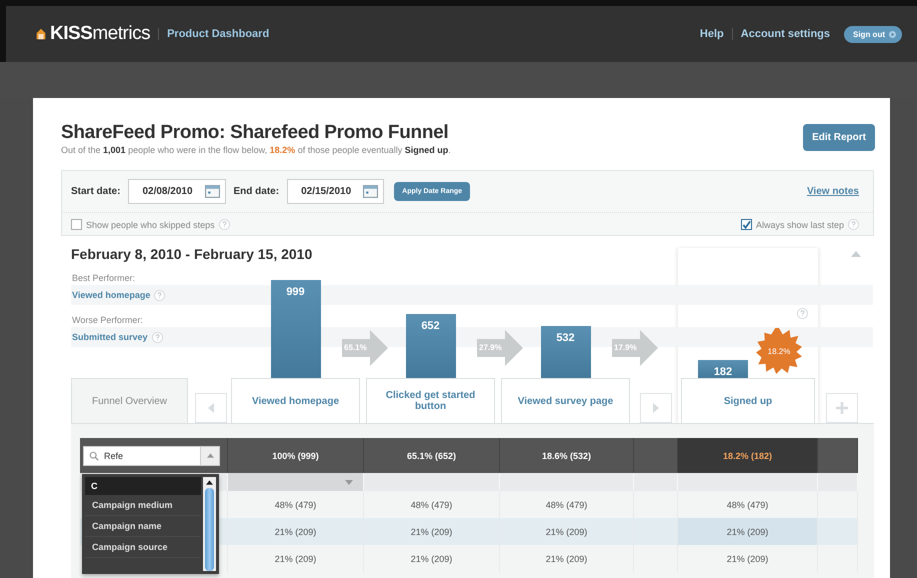 The image size is (917, 578). I want to click on search-icon, so click(94, 455).